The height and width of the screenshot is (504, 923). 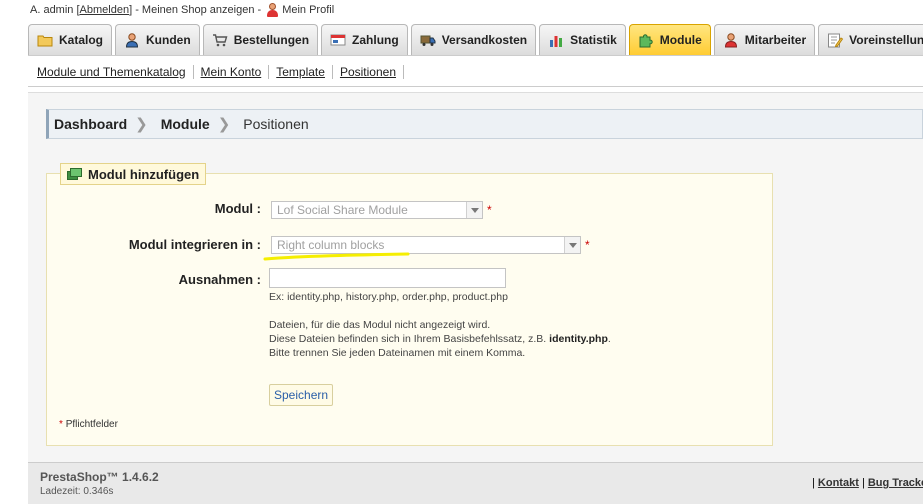 I want to click on required-star: *, so click(x=61, y=424).